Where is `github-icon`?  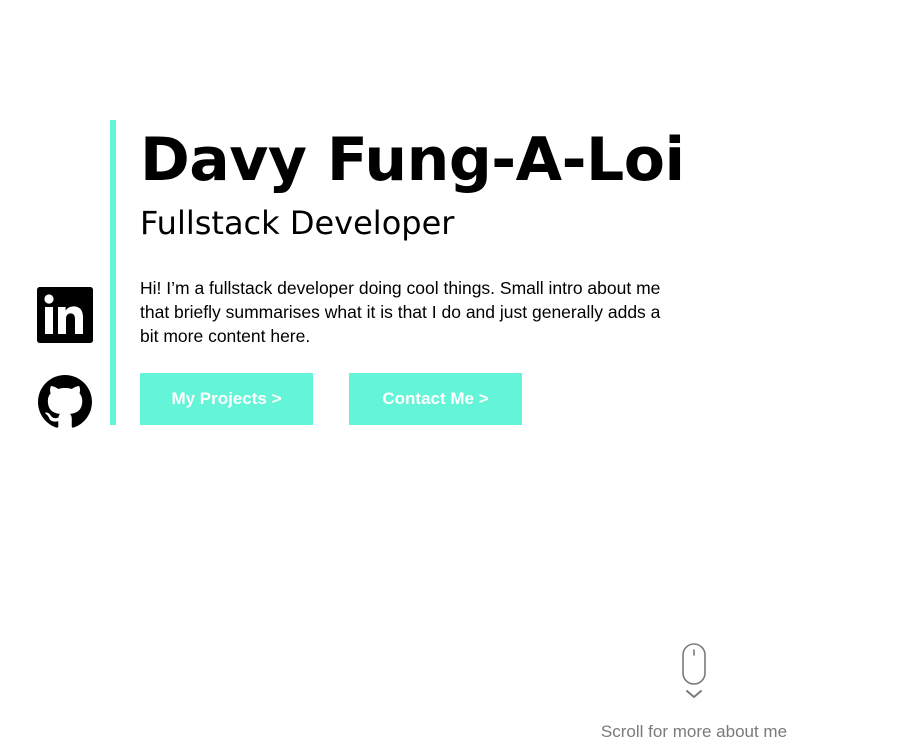 github-icon is located at coordinates (65, 401).